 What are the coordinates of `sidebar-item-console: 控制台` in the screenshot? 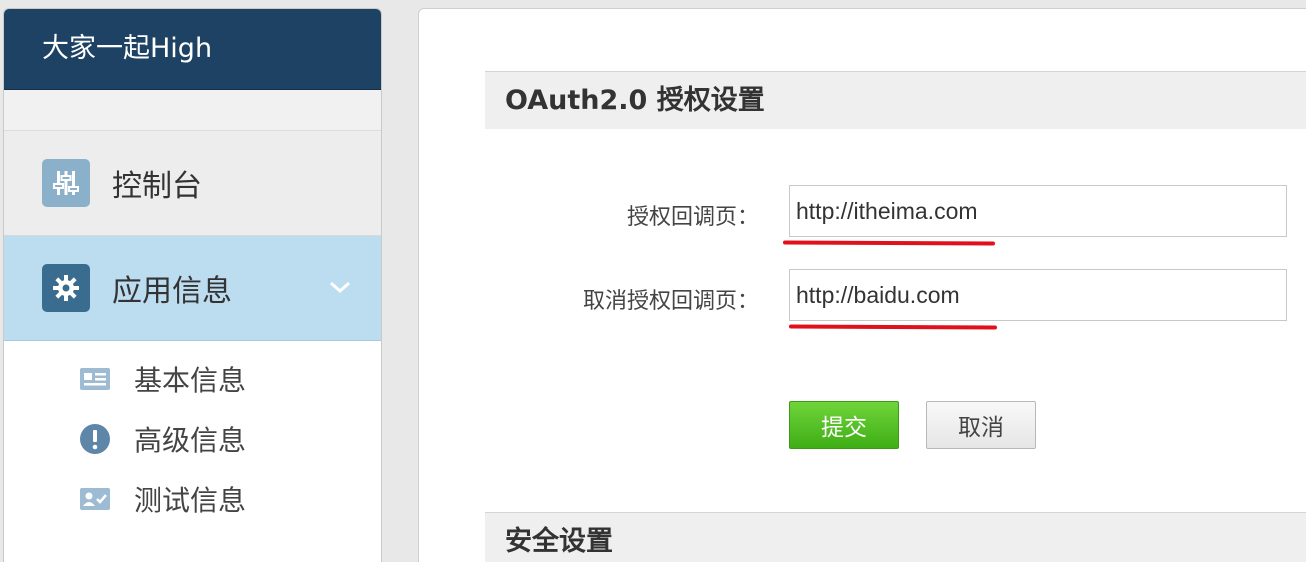 It's located at (192, 183).